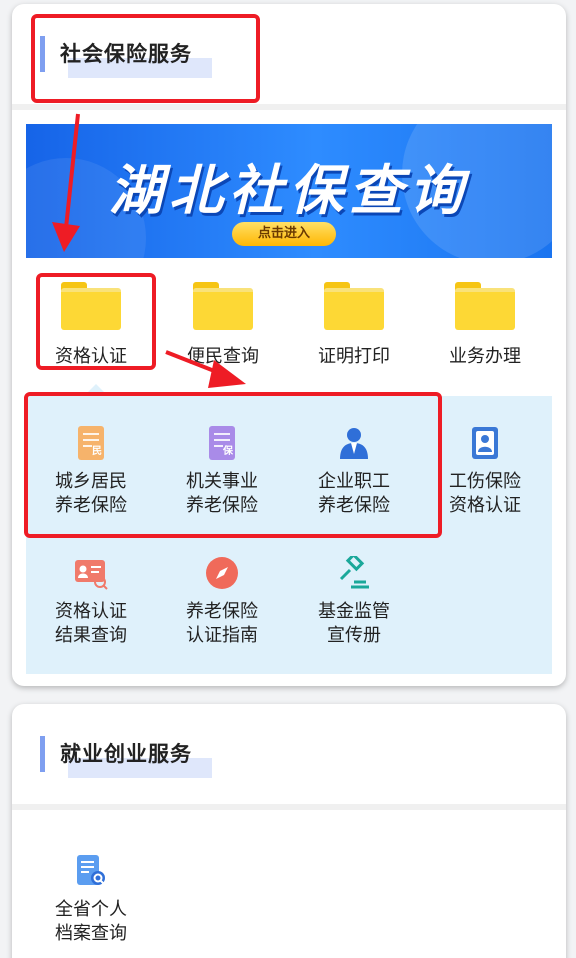  I want to click on section-title: 就业创业服务, so click(126, 754).